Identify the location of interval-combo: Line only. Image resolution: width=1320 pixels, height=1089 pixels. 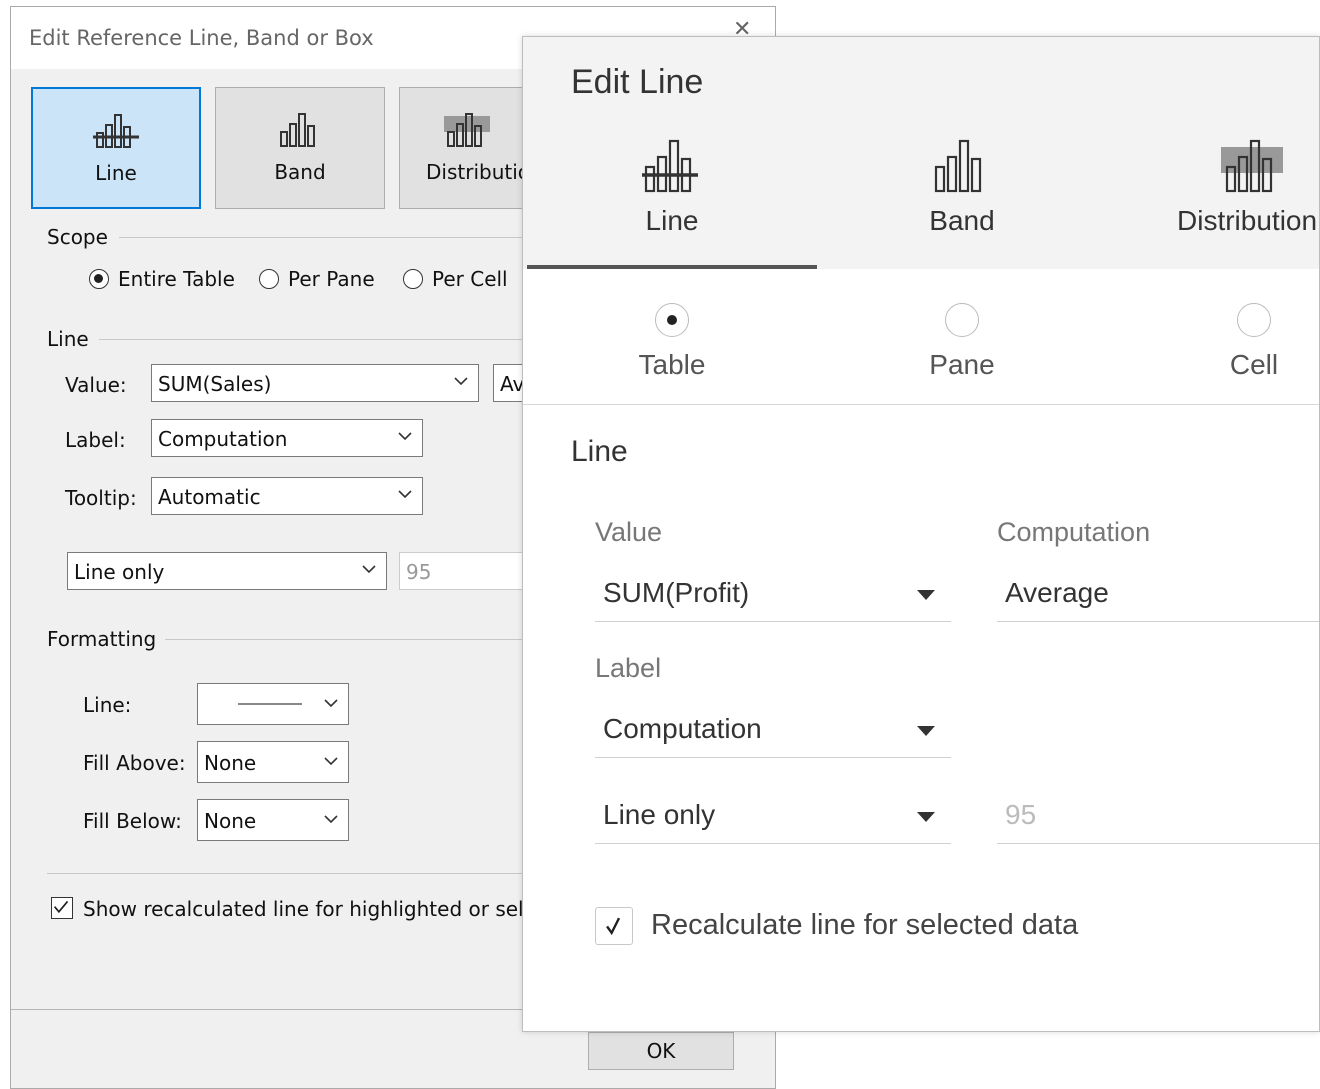
(227, 571).